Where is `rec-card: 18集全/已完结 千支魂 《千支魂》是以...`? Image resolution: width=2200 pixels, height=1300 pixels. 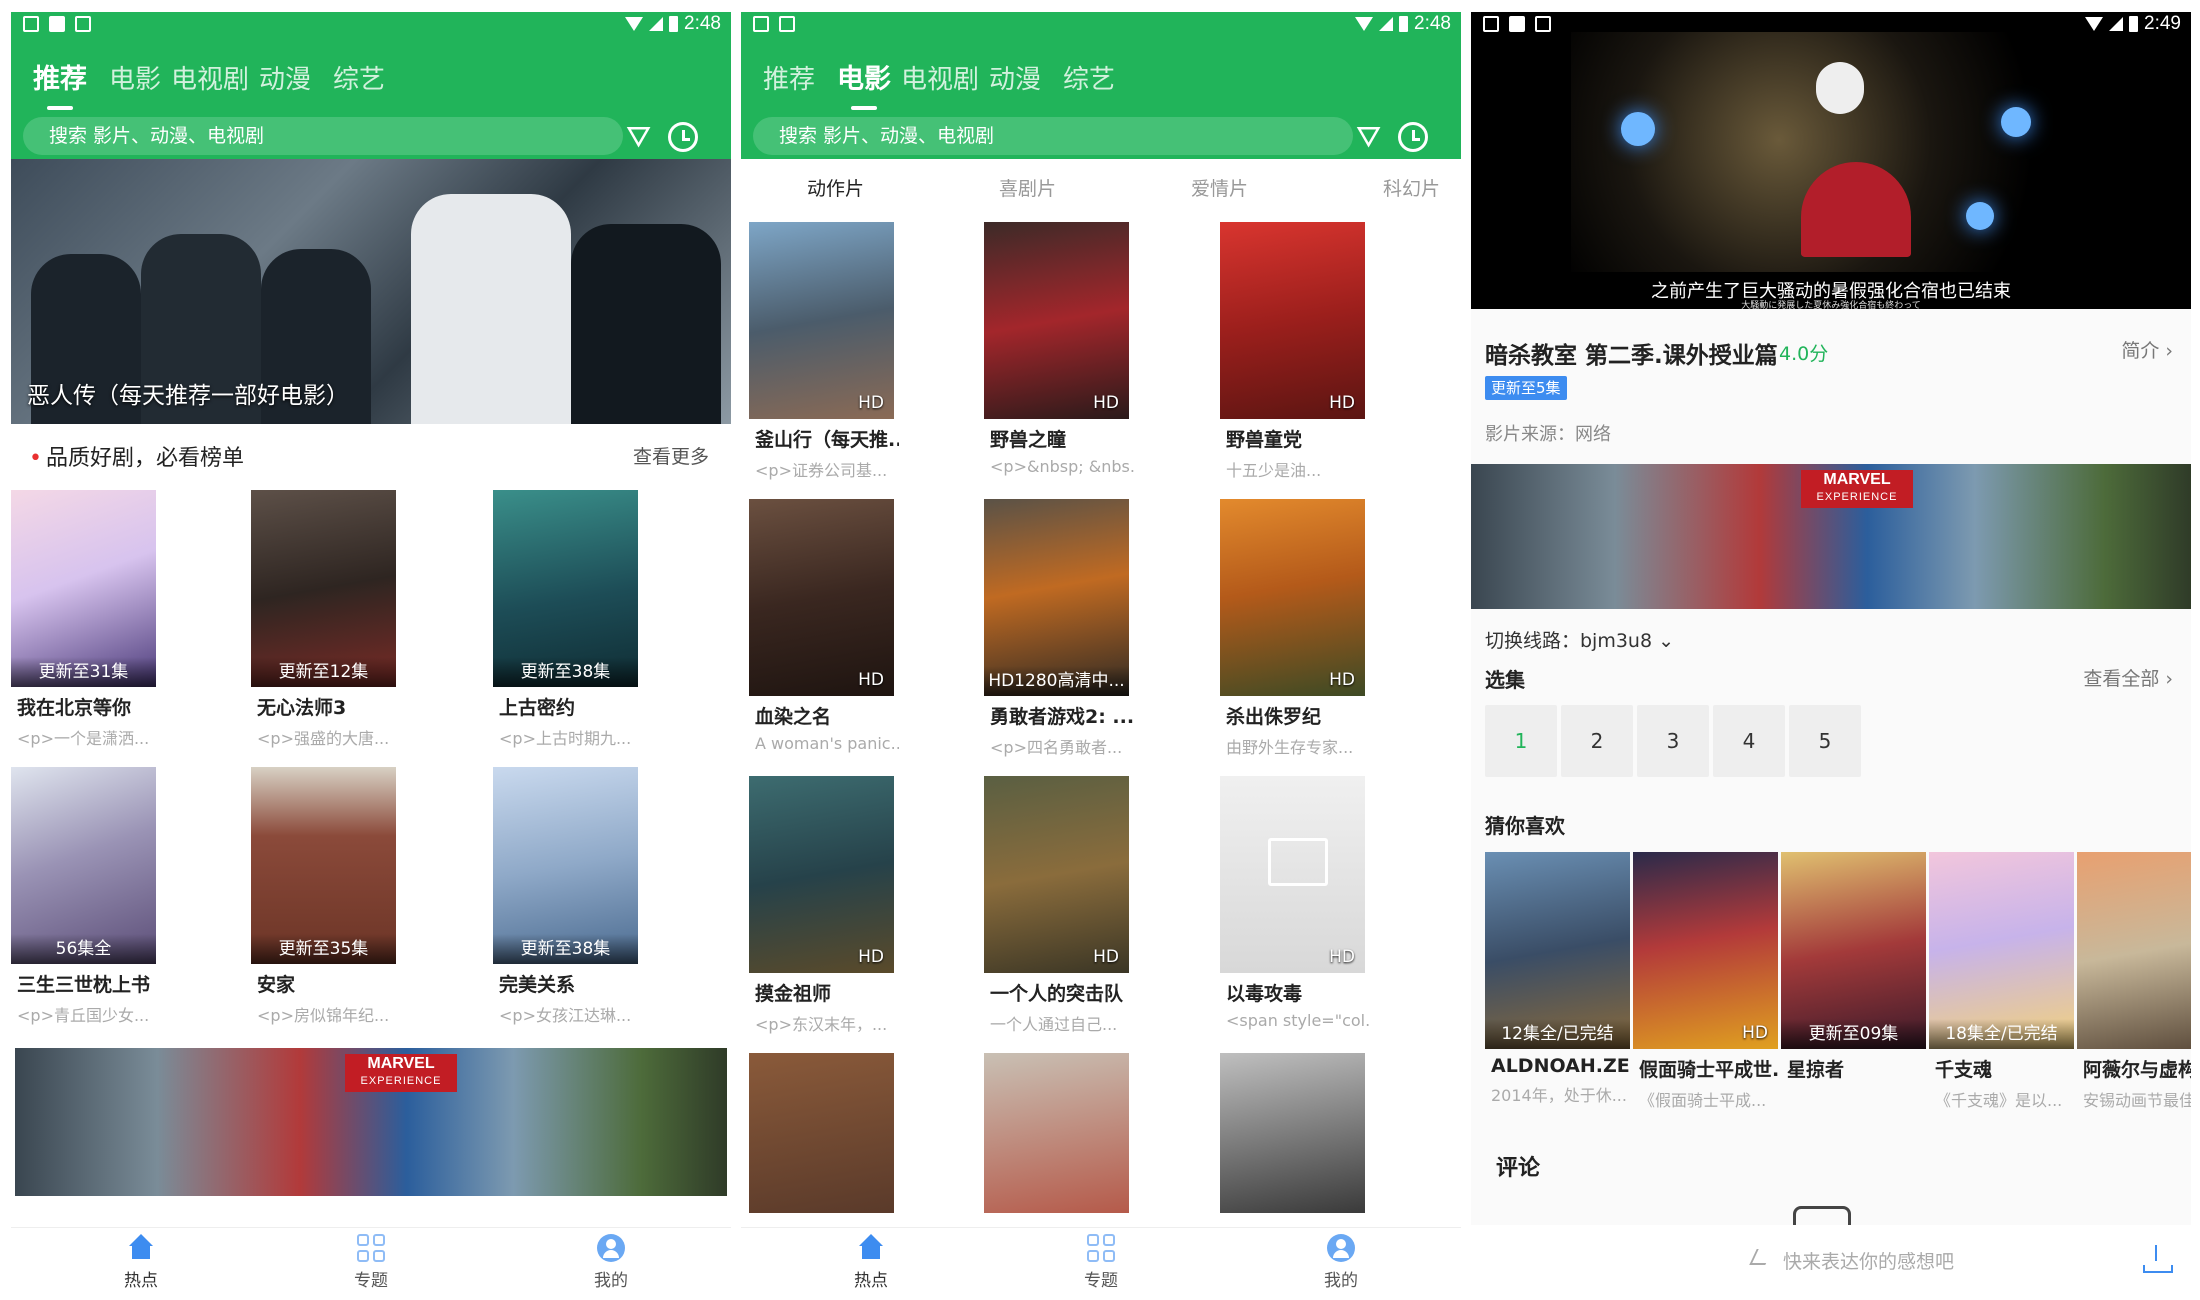 rec-card: 18集全/已完结 千支魂 《千支魂》是以... is located at coordinates (2001, 981).